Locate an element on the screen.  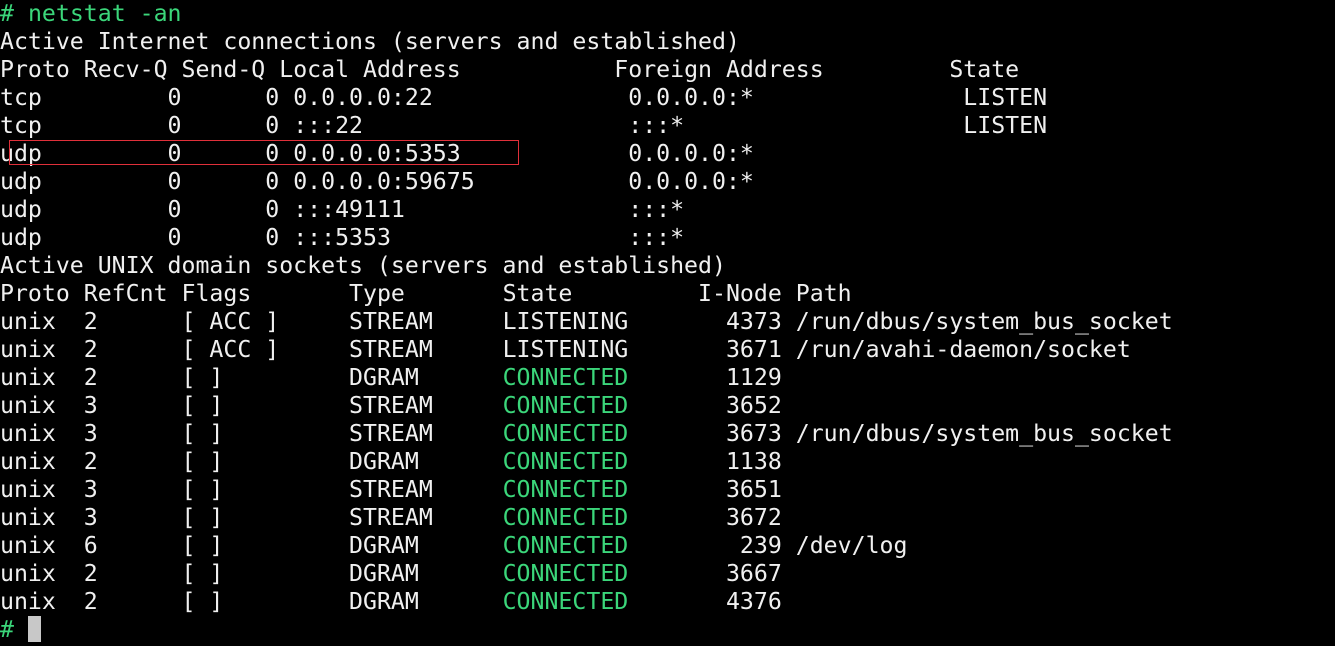
unix-socket-row: unix 3 [ ] STREAM CONNECTED 3672 is located at coordinates (667, 518).